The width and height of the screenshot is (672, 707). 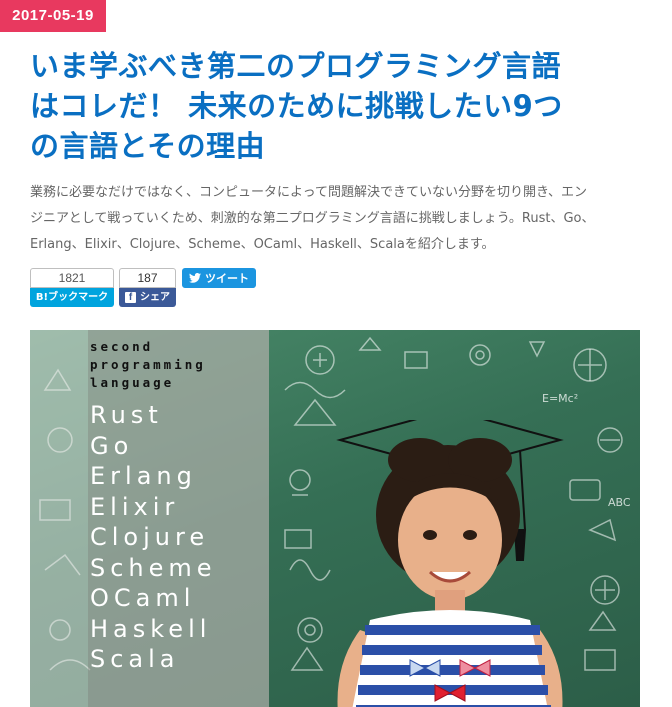 I want to click on doodle-abc: ABC, so click(x=619, y=502).